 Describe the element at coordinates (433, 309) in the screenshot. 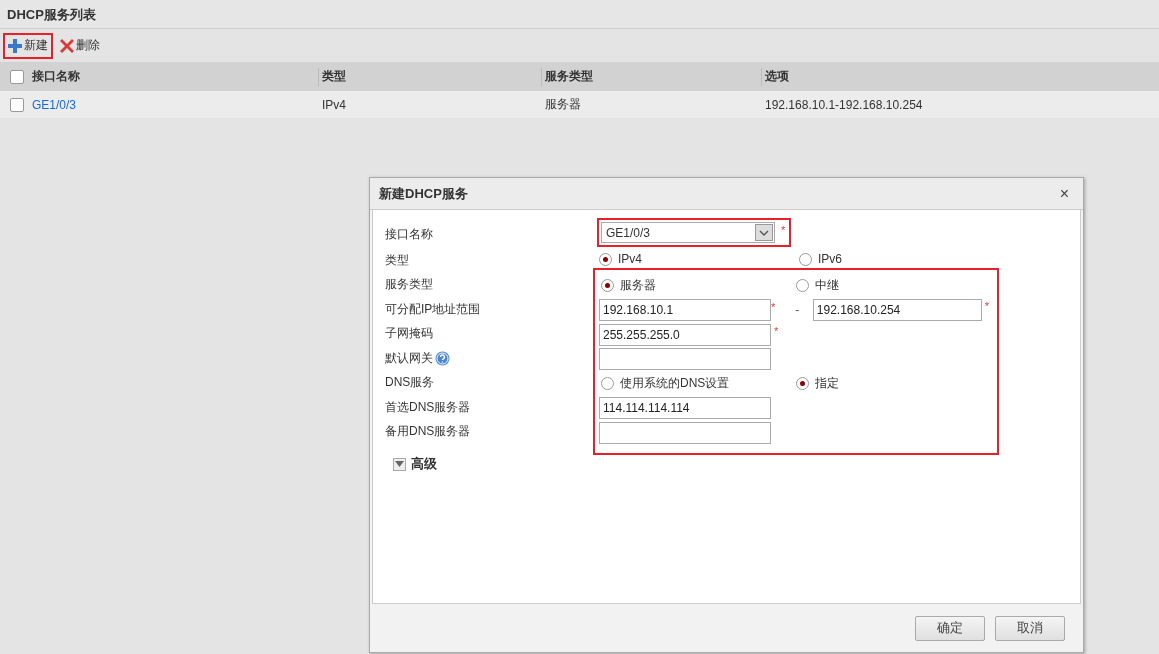

I see `field-label: 可分配IP地址范围` at that location.